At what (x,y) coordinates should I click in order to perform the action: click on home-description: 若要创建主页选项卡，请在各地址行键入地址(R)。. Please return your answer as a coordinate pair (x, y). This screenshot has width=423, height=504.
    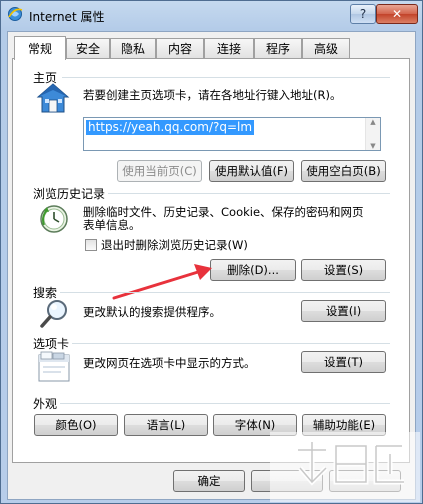
    Looking at the image, I should click on (212, 95).